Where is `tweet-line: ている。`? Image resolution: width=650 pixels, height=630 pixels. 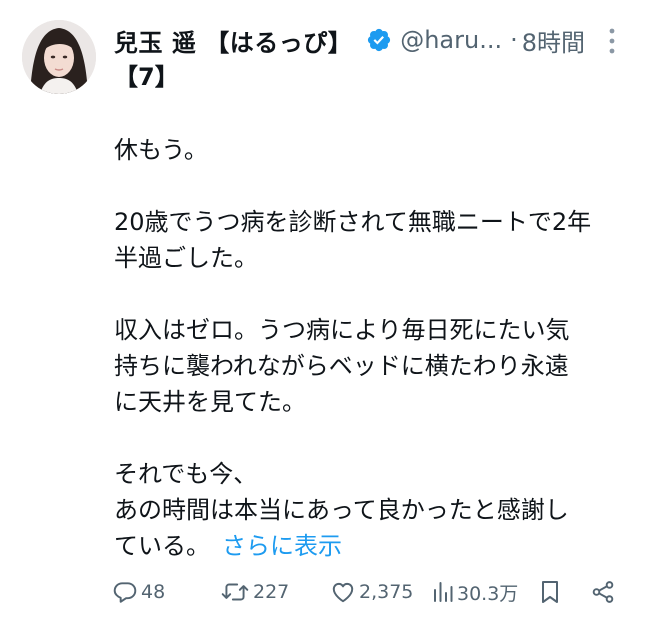
tweet-line: ている。 is located at coordinates (162, 546).